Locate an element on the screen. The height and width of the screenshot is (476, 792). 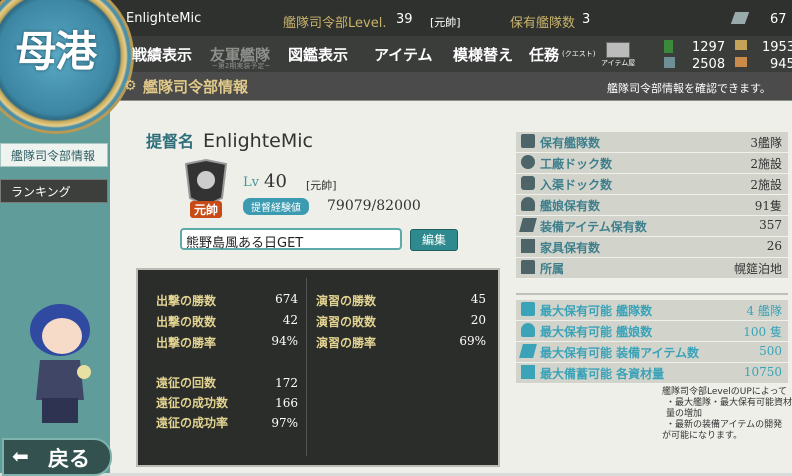
bauxite-icon is located at coordinates (741, 62).